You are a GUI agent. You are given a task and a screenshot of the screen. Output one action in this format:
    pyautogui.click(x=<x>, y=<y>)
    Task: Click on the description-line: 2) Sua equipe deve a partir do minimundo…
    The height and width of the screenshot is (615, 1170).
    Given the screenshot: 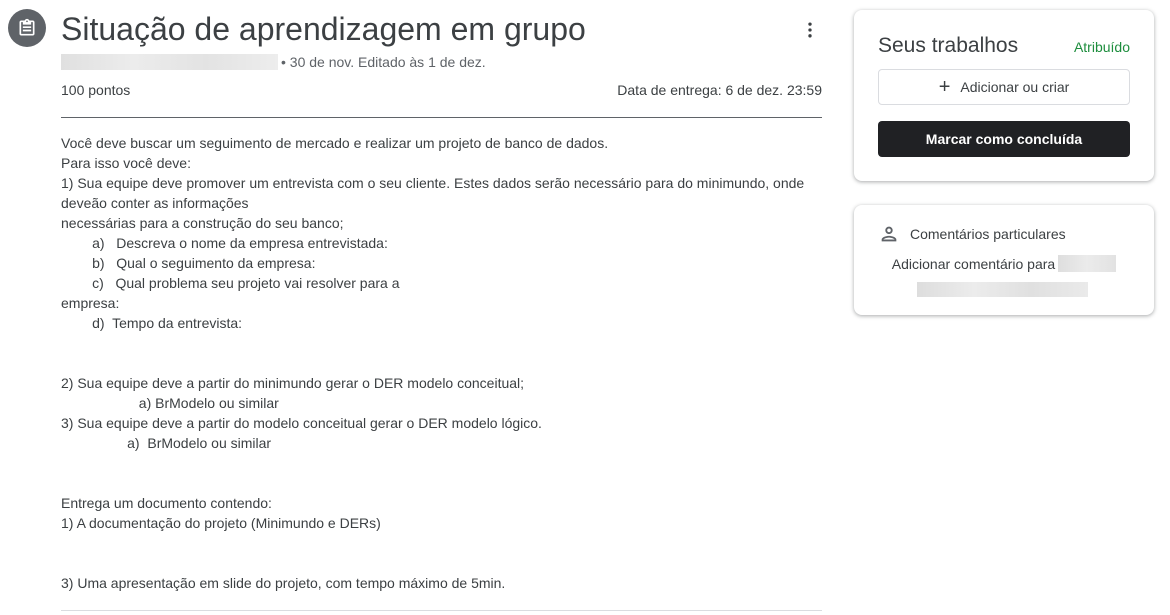 What is the action you would take?
    pyautogui.click(x=293, y=383)
    